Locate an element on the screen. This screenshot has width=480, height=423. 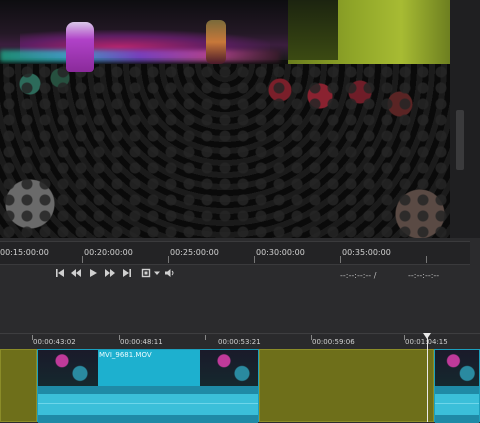
playhead-handle is located at coordinates (427, 336).